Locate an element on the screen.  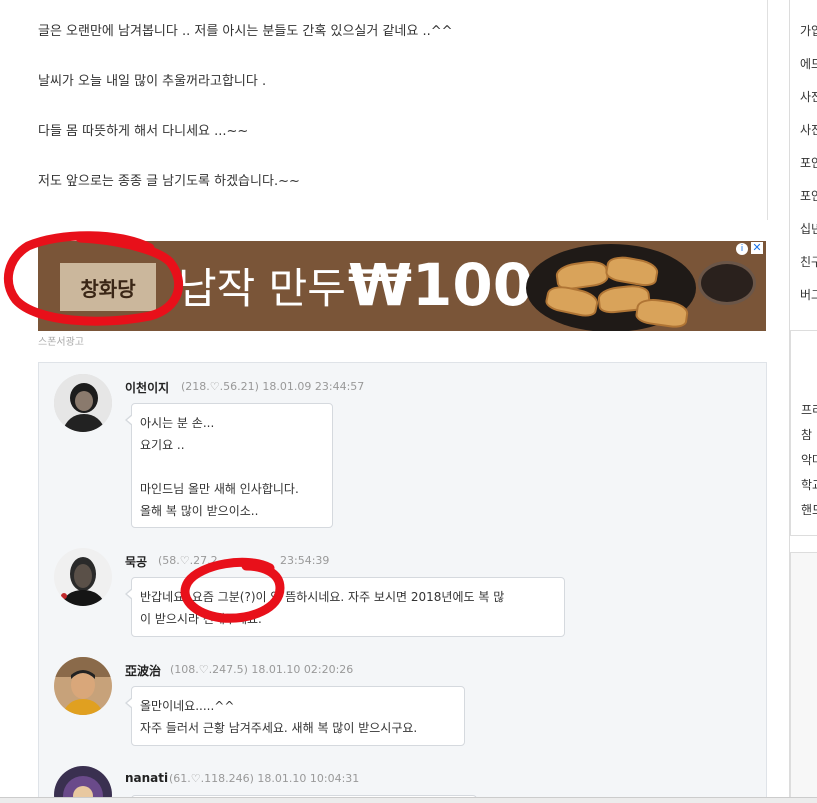
ad-banner: 창화당 납작 만두 ₩100 i ✕ is located at coordinates (402, 286).